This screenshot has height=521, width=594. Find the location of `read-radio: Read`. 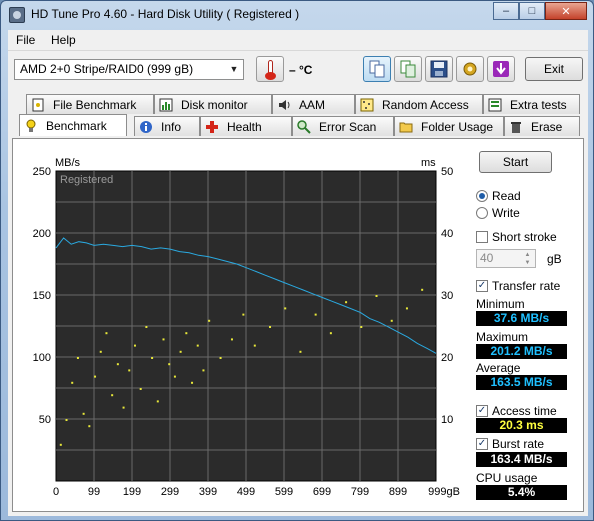

read-radio: Read is located at coordinates (521, 196).